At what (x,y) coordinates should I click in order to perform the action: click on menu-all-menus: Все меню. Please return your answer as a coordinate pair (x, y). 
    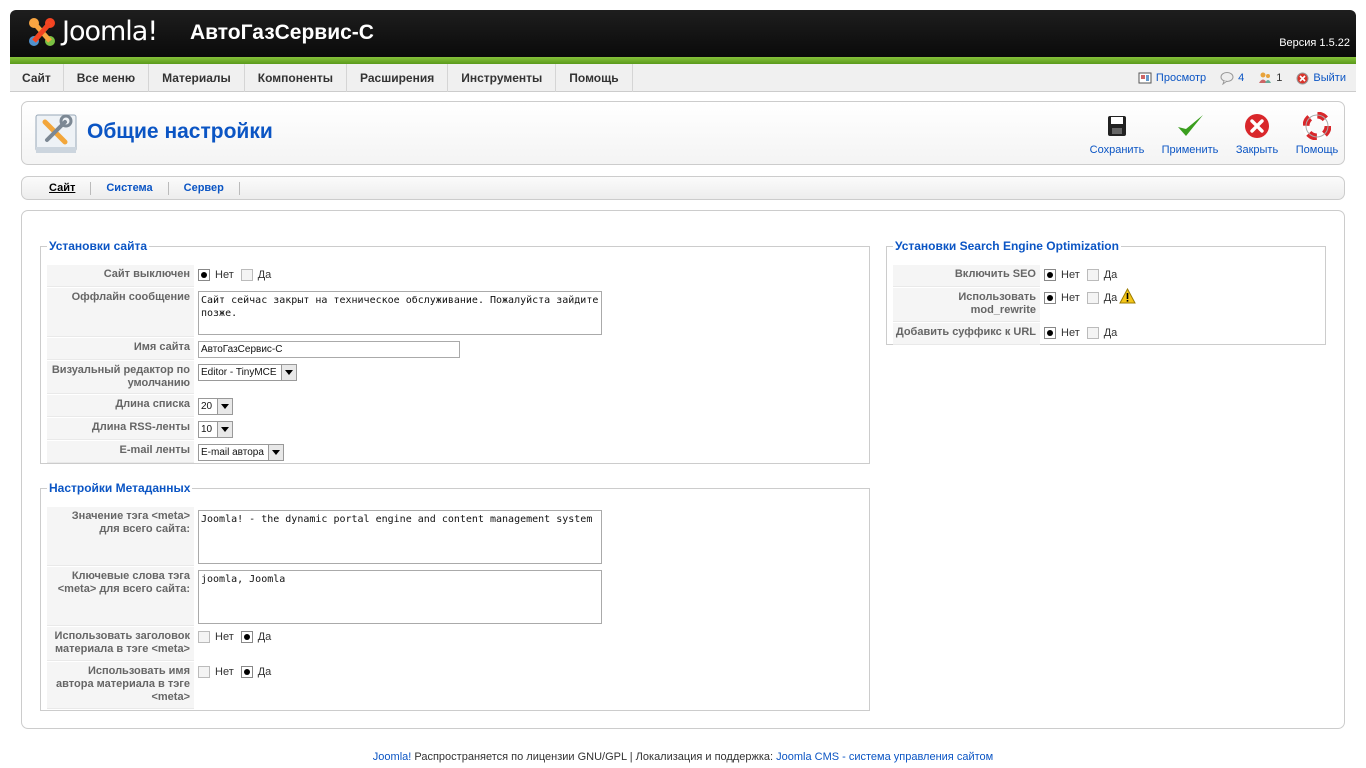
    Looking at the image, I should click on (107, 78).